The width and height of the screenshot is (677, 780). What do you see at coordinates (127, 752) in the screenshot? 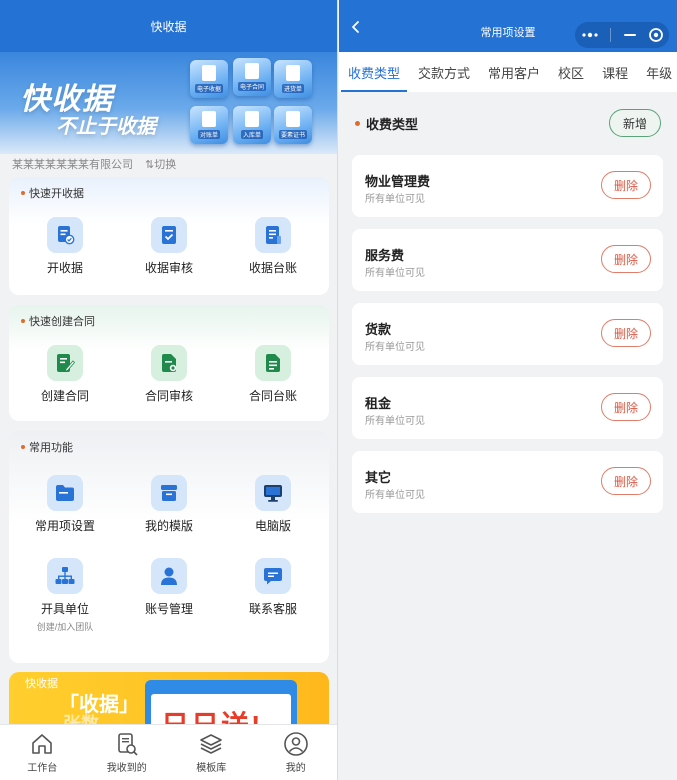
I see `tab-received: 我收到的` at bounding box center [127, 752].